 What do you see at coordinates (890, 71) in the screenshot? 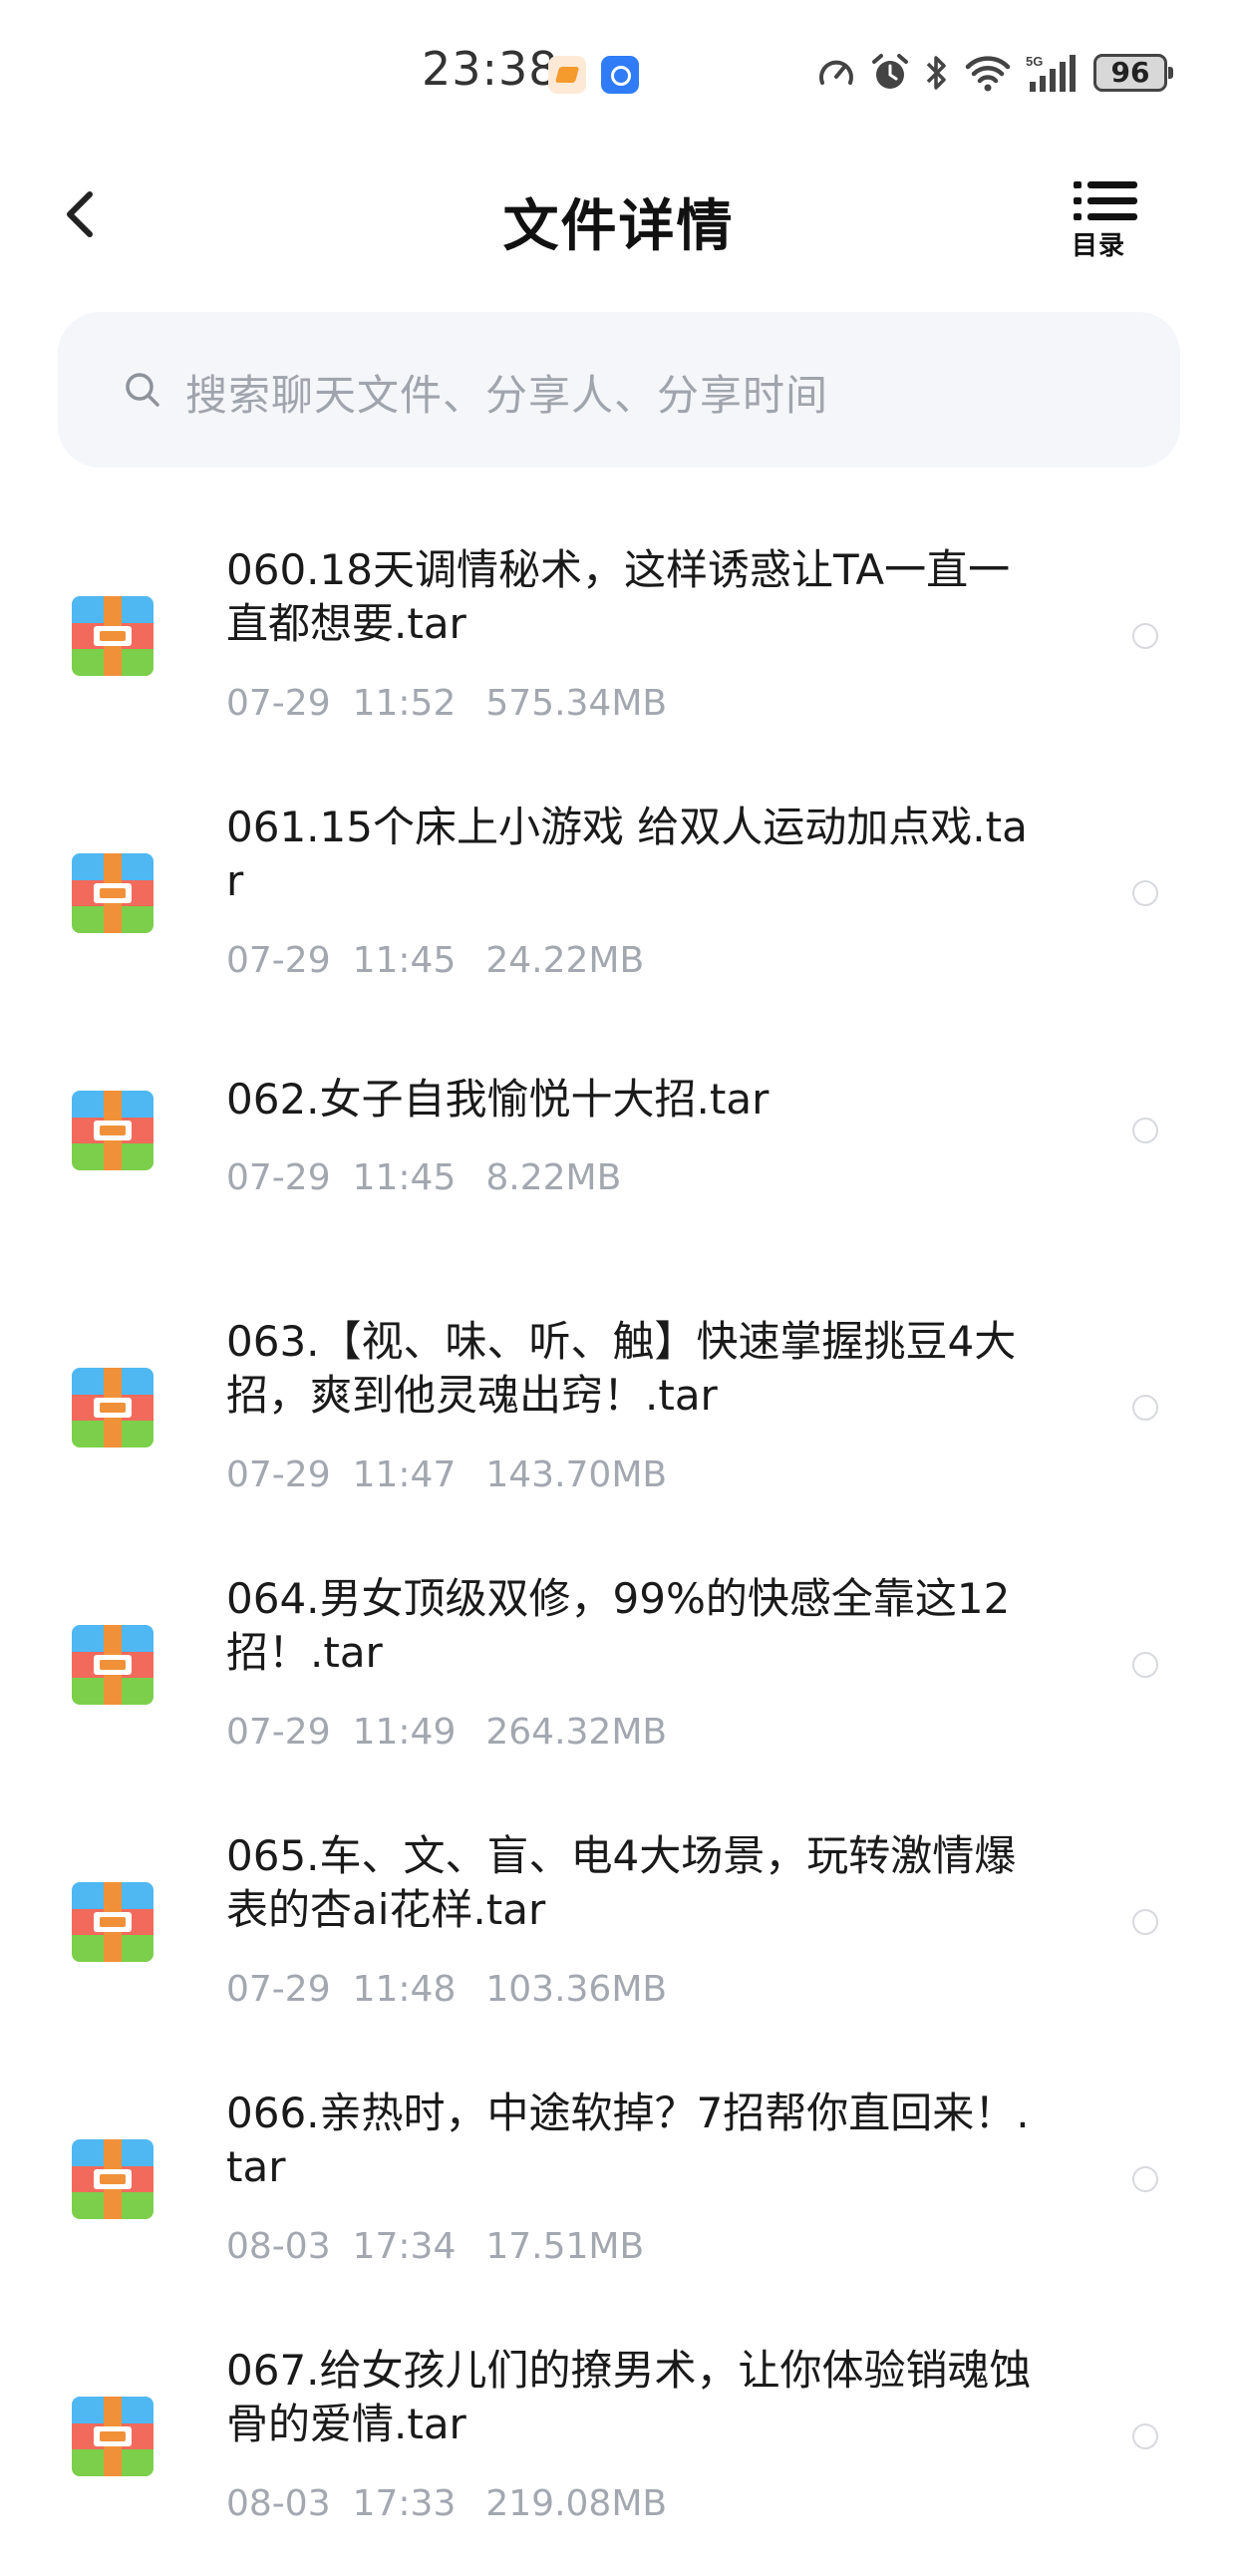
I see `alarm-icon` at bounding box center [890, 71].